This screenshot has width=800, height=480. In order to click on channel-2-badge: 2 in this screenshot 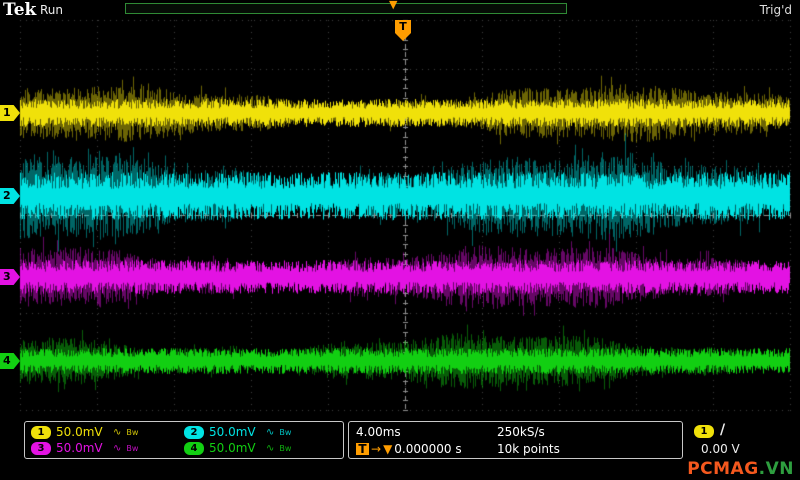, I will do `click(194, 432)`.